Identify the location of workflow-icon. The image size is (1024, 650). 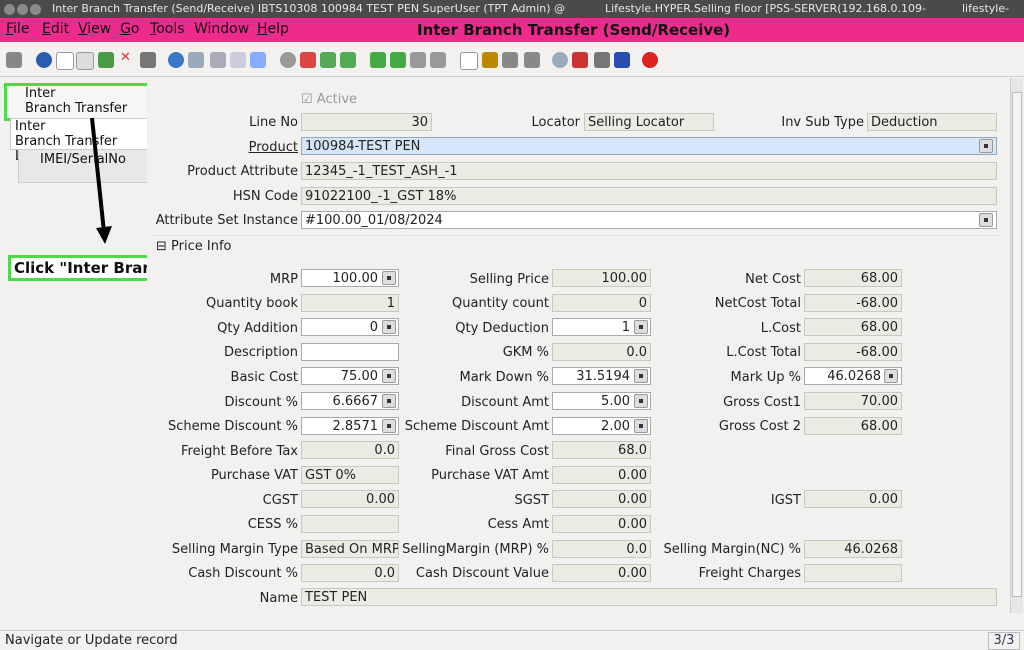
(580, 60).